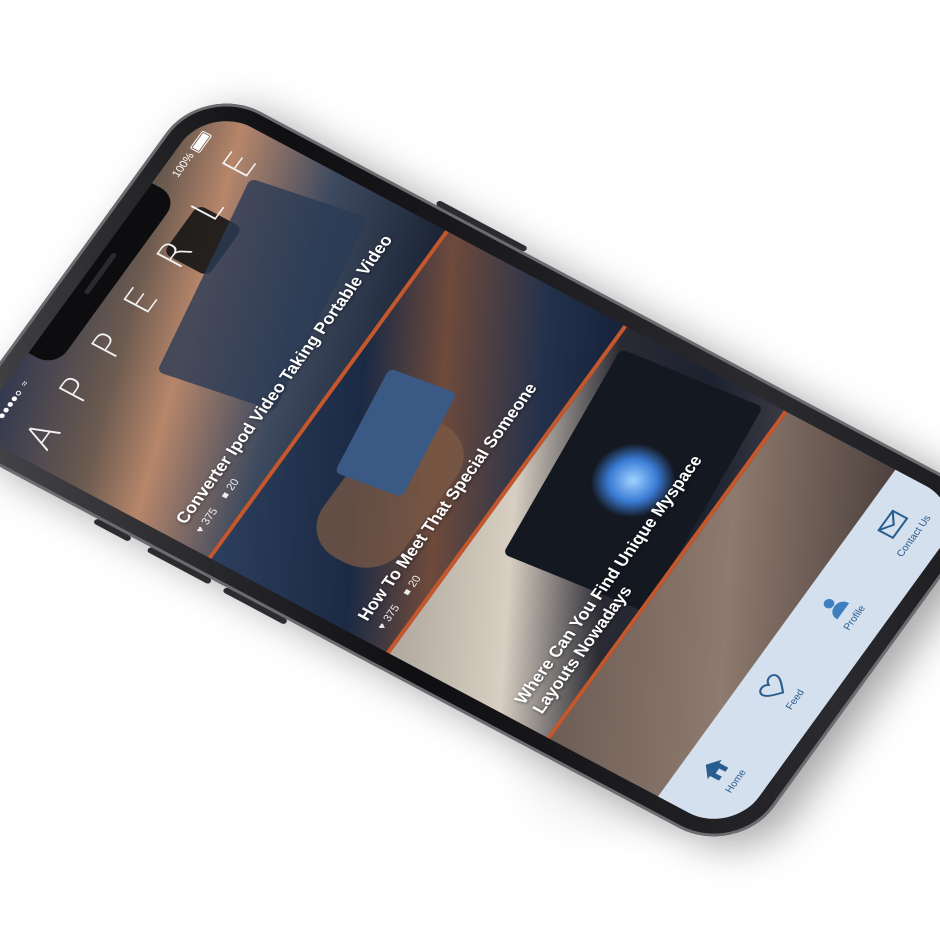  What do you see at coordinates (183, 165) in the screenshot?
I see `battery-percentage: 100%` at bounding box center [183, 165].